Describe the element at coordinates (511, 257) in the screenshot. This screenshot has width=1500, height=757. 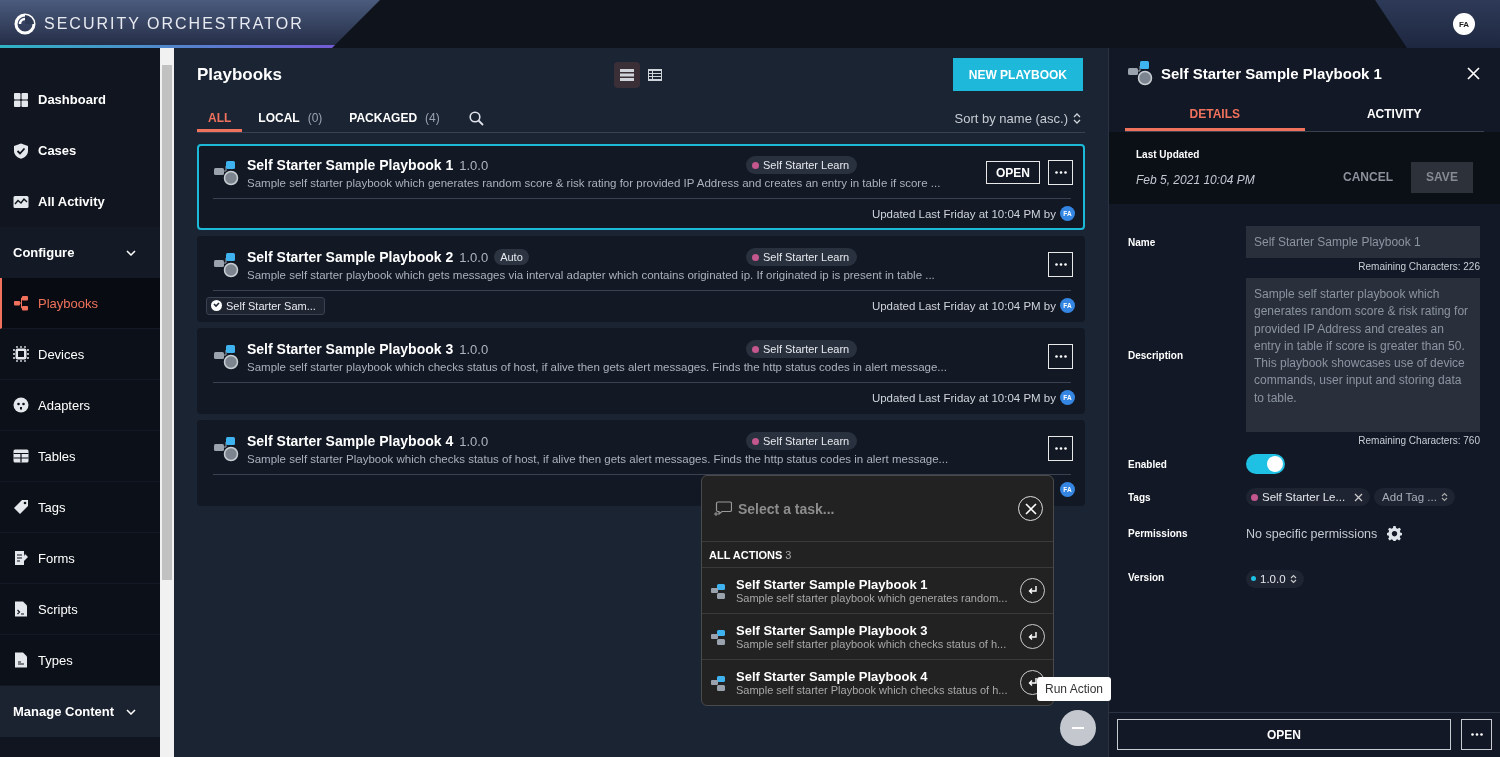
I see `auto-badge: Auto` at that location.